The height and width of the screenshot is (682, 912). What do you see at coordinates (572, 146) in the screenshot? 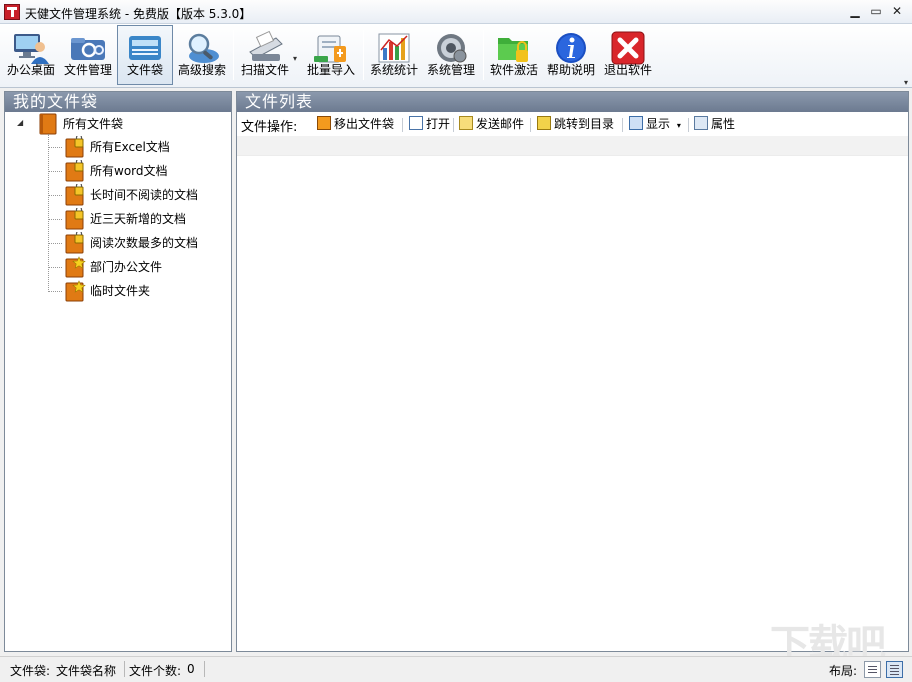
I see `file-list-header` at bounding box center [572, 146].